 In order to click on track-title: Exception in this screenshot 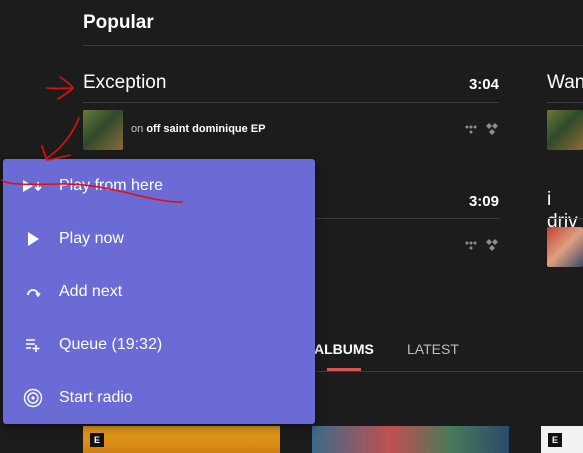, I will do `click(124, 83)`.